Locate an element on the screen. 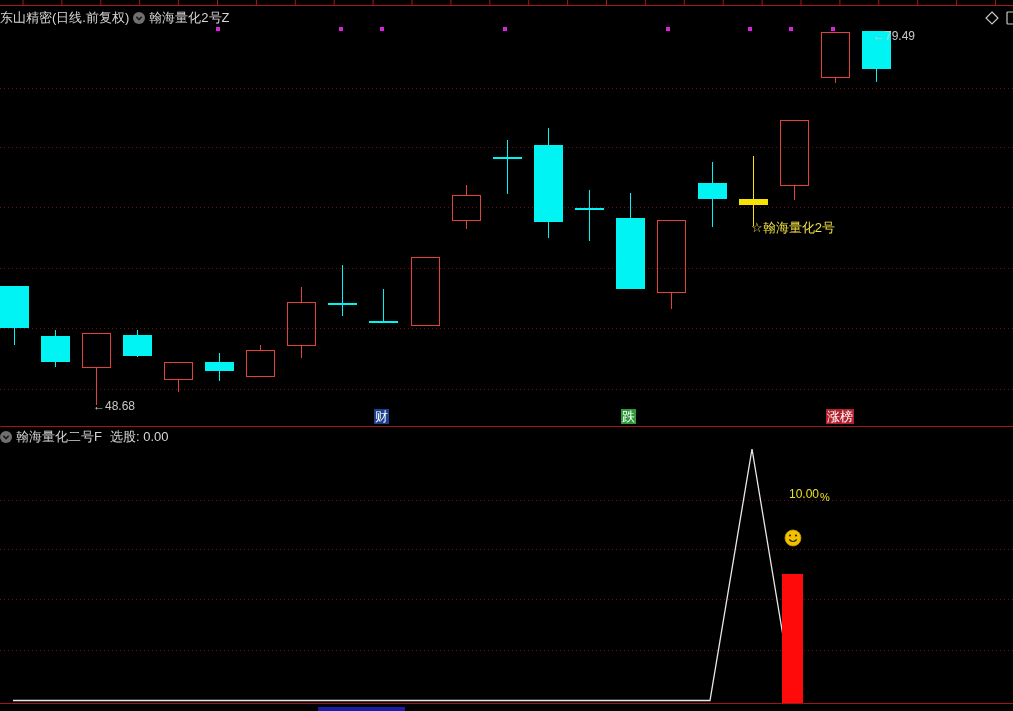  unit-label: % is located at coordinates (825, 497).